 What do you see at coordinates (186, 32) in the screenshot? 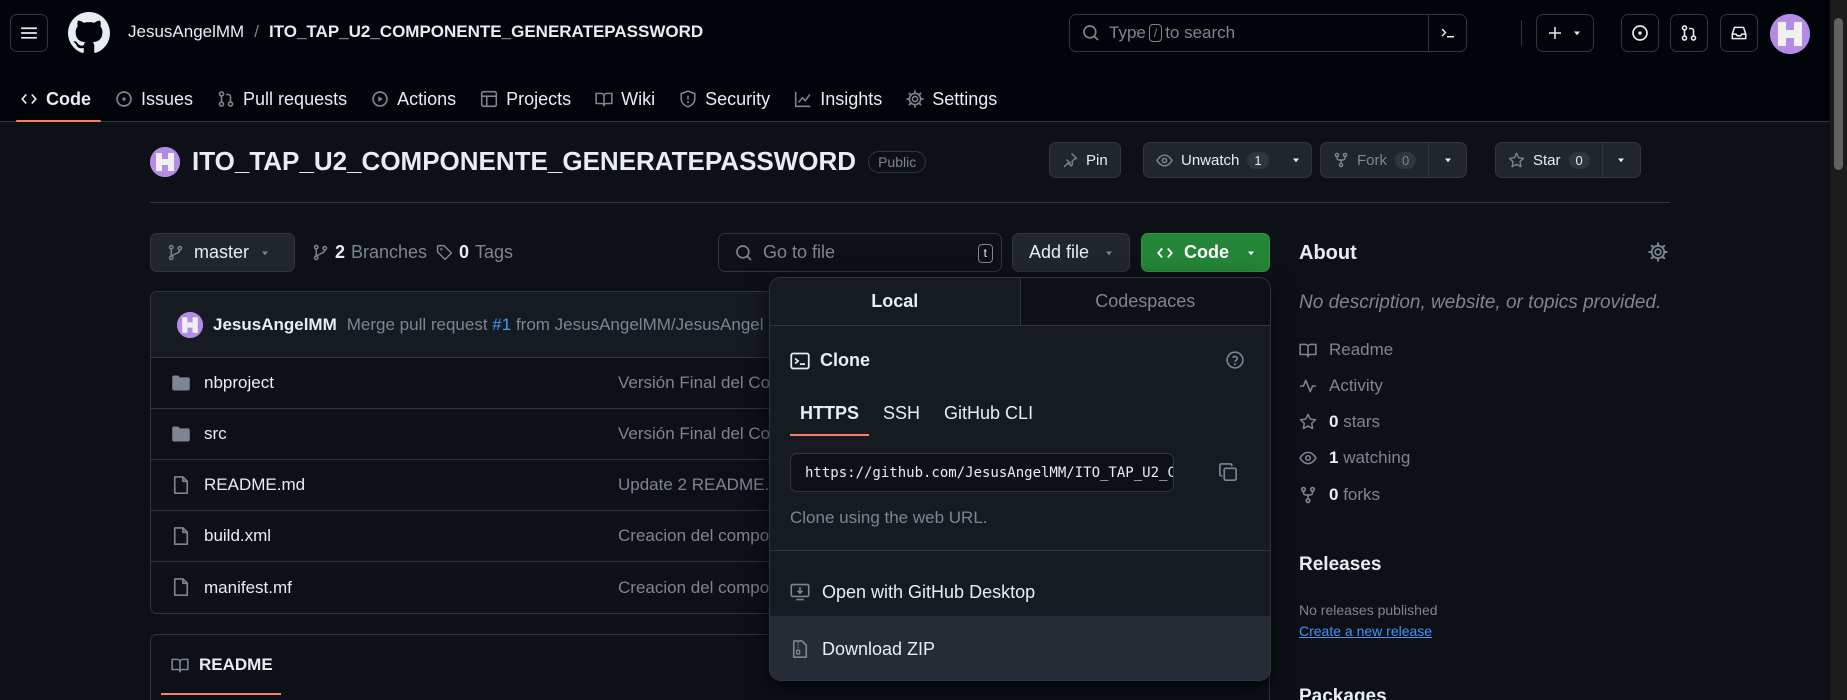
I see `breadcrumb-owner: JesusAngelMM` at bounding box center [186, 32].